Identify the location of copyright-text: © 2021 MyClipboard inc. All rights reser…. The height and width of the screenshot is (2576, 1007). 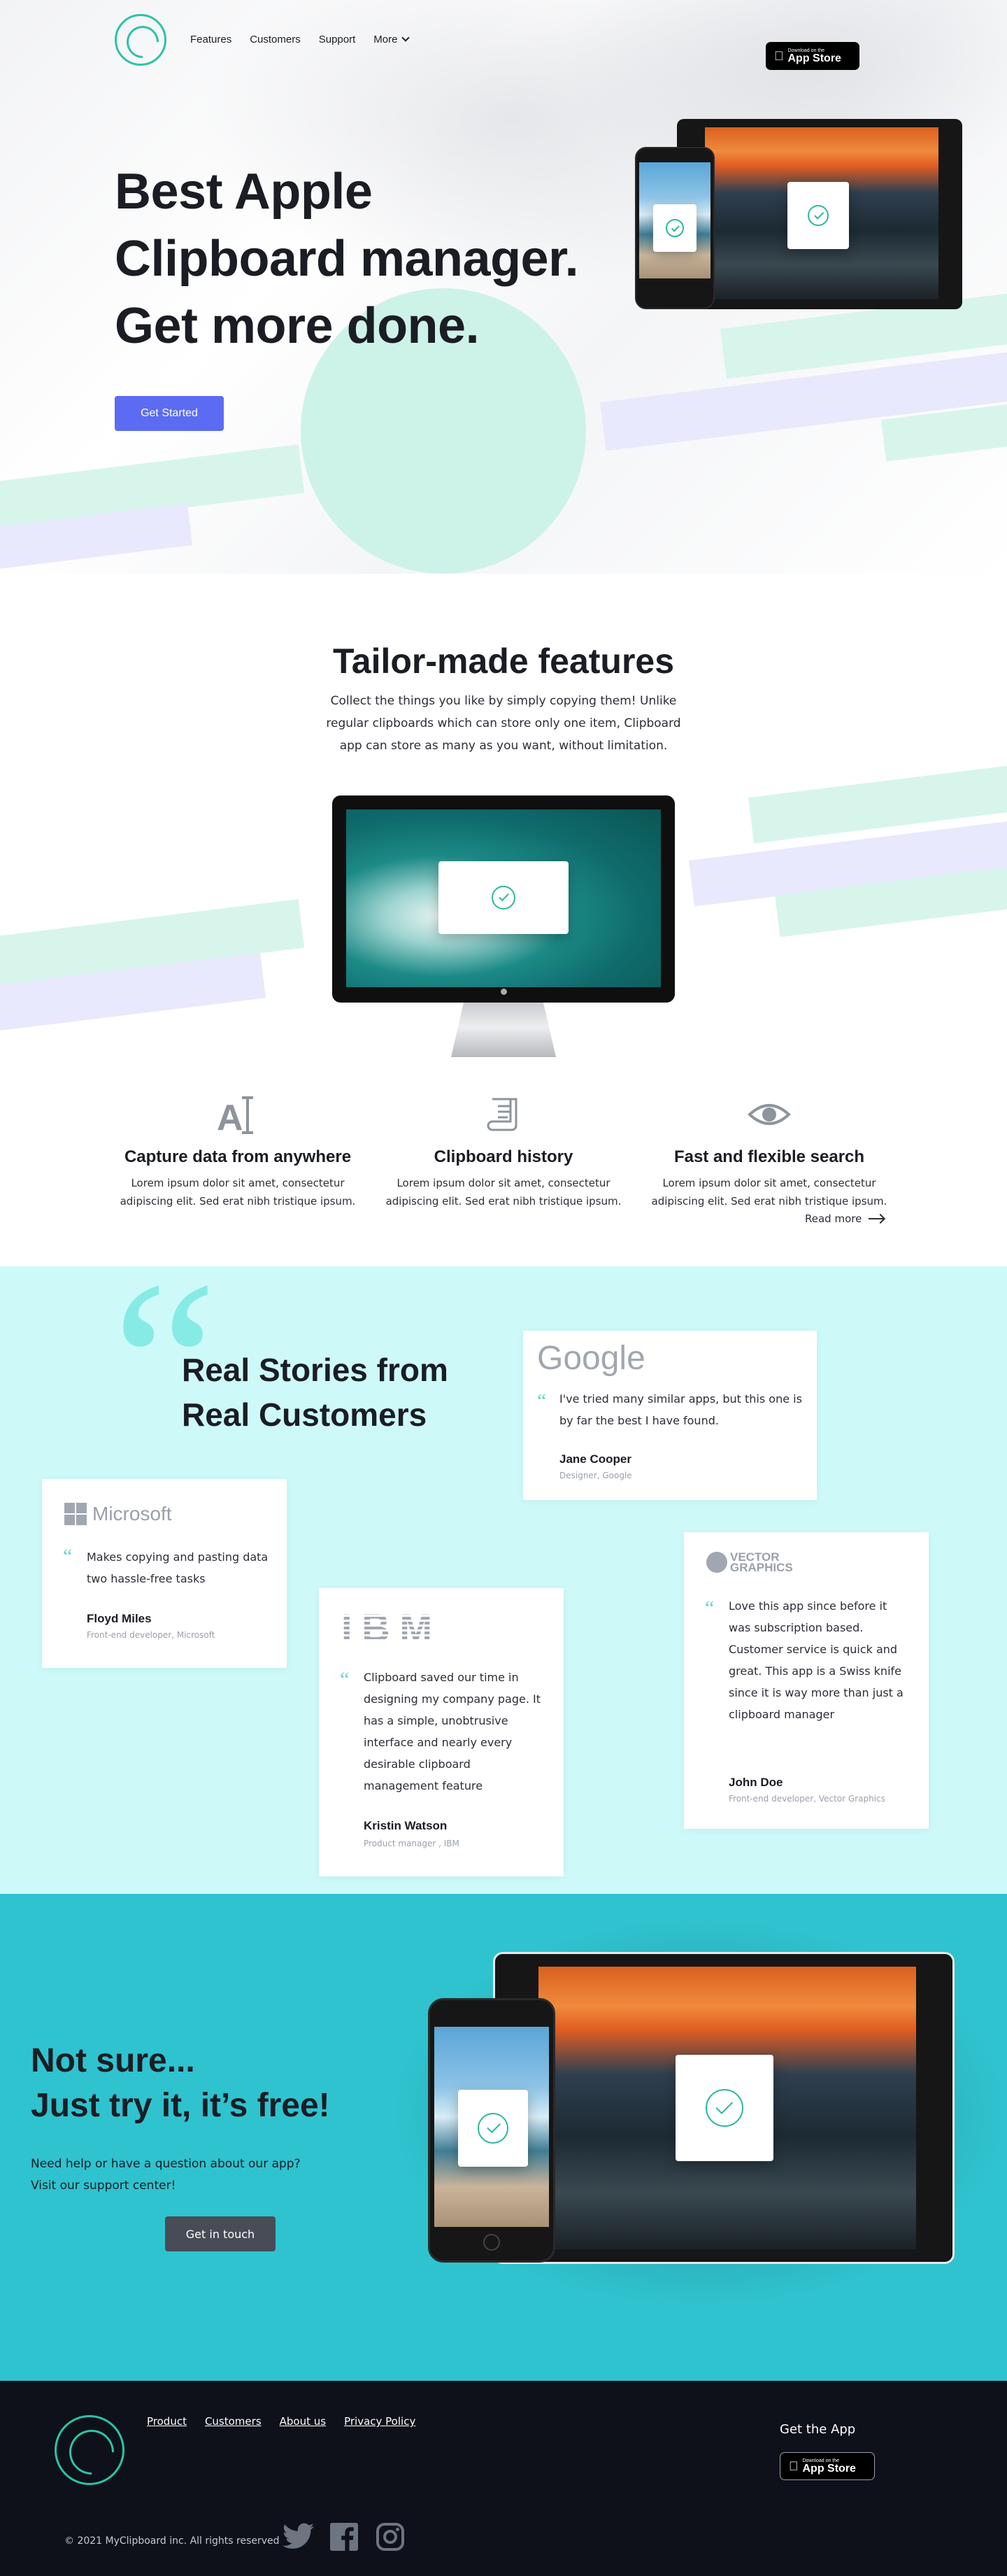
(172, 2541).